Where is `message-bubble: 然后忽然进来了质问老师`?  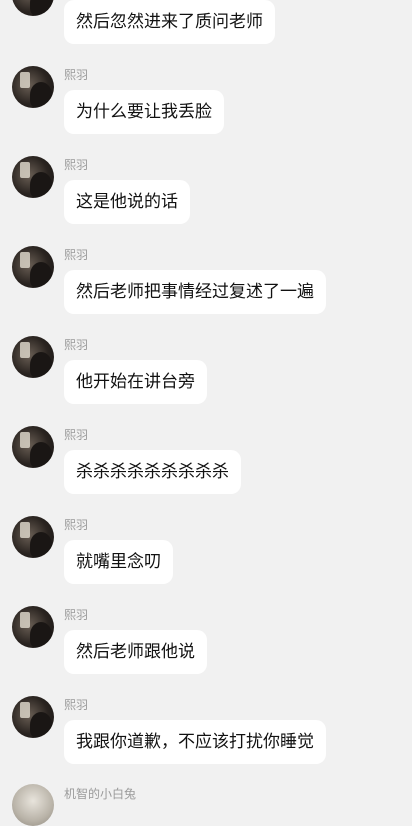
message-bubble: 然后忽然进来了质问老师 is located at coordinates (169, 22).